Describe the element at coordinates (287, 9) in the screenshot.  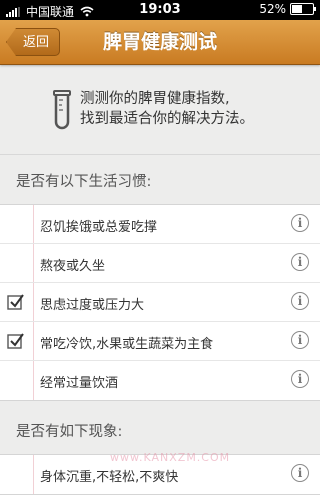
I see `status-right: 52%` at that location.